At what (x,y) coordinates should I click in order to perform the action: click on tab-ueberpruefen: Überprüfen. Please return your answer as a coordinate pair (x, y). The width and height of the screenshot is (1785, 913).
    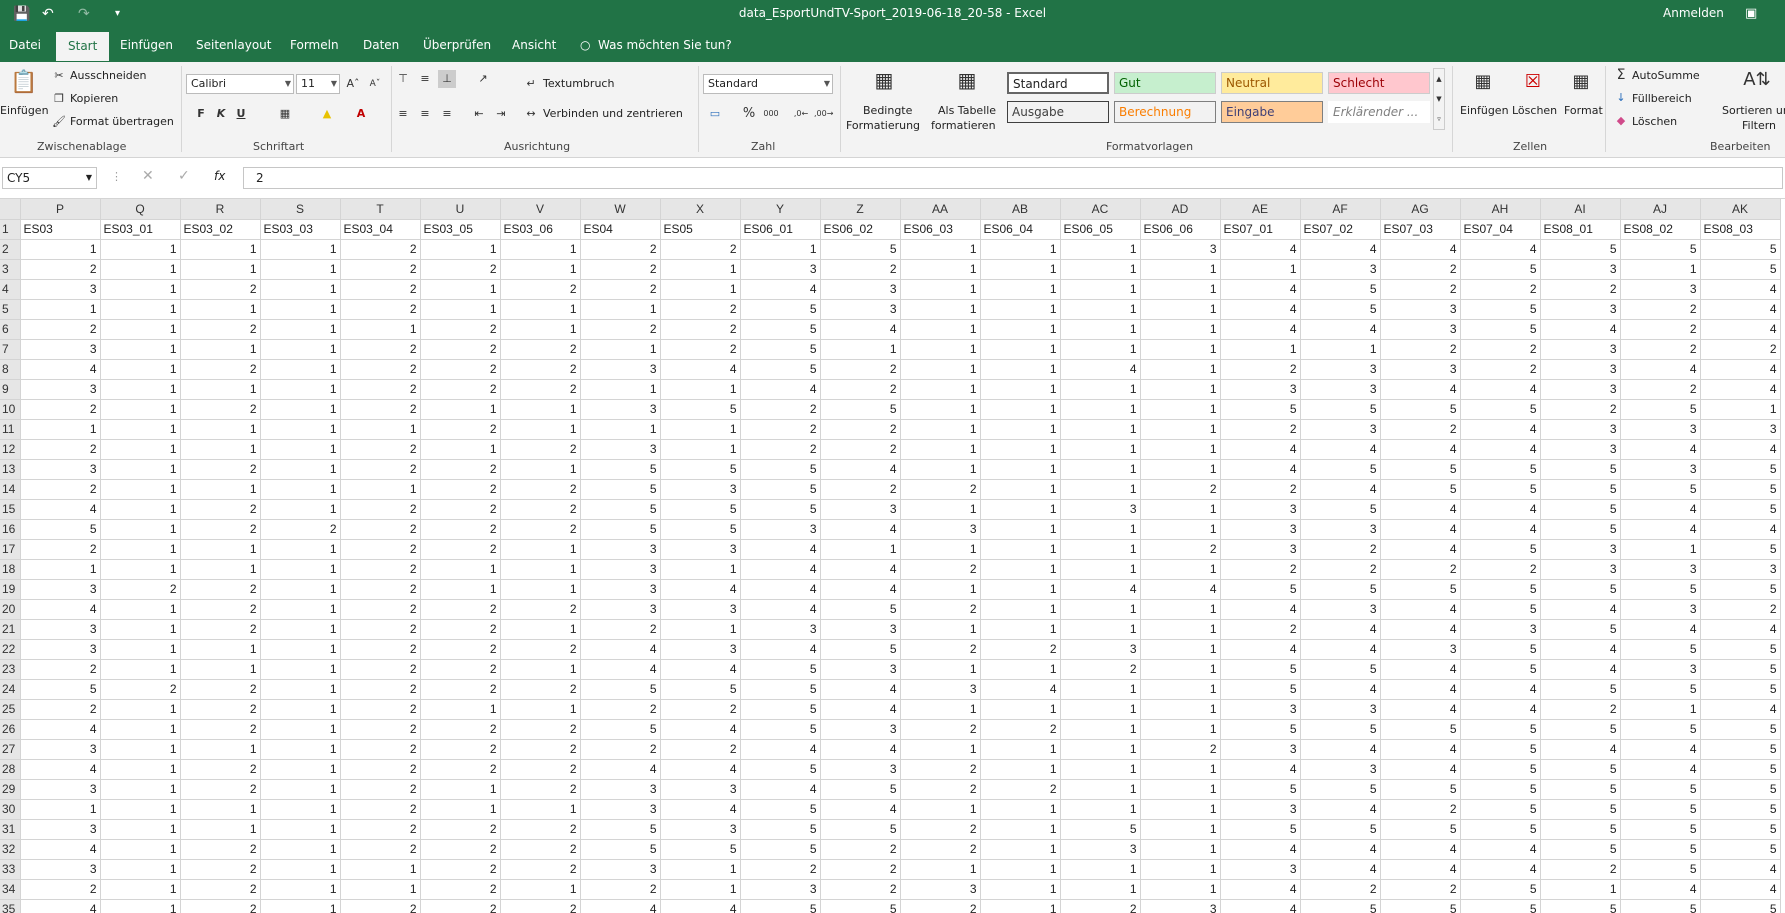
    Looking at the image, I should click on (457, 45).